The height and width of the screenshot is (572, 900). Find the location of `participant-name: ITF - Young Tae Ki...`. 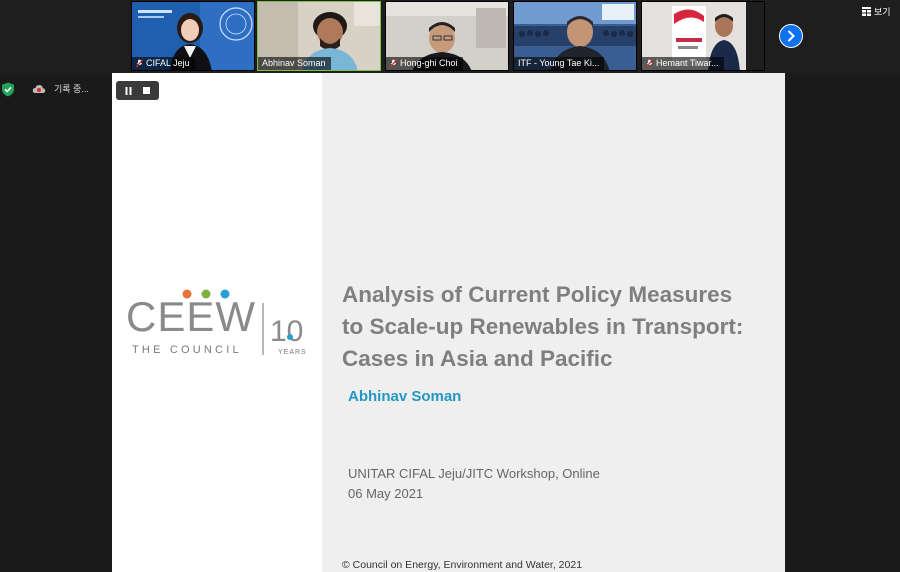

participant-name: ITF - Young Tae Ki... is located at coordinates (559, 63).